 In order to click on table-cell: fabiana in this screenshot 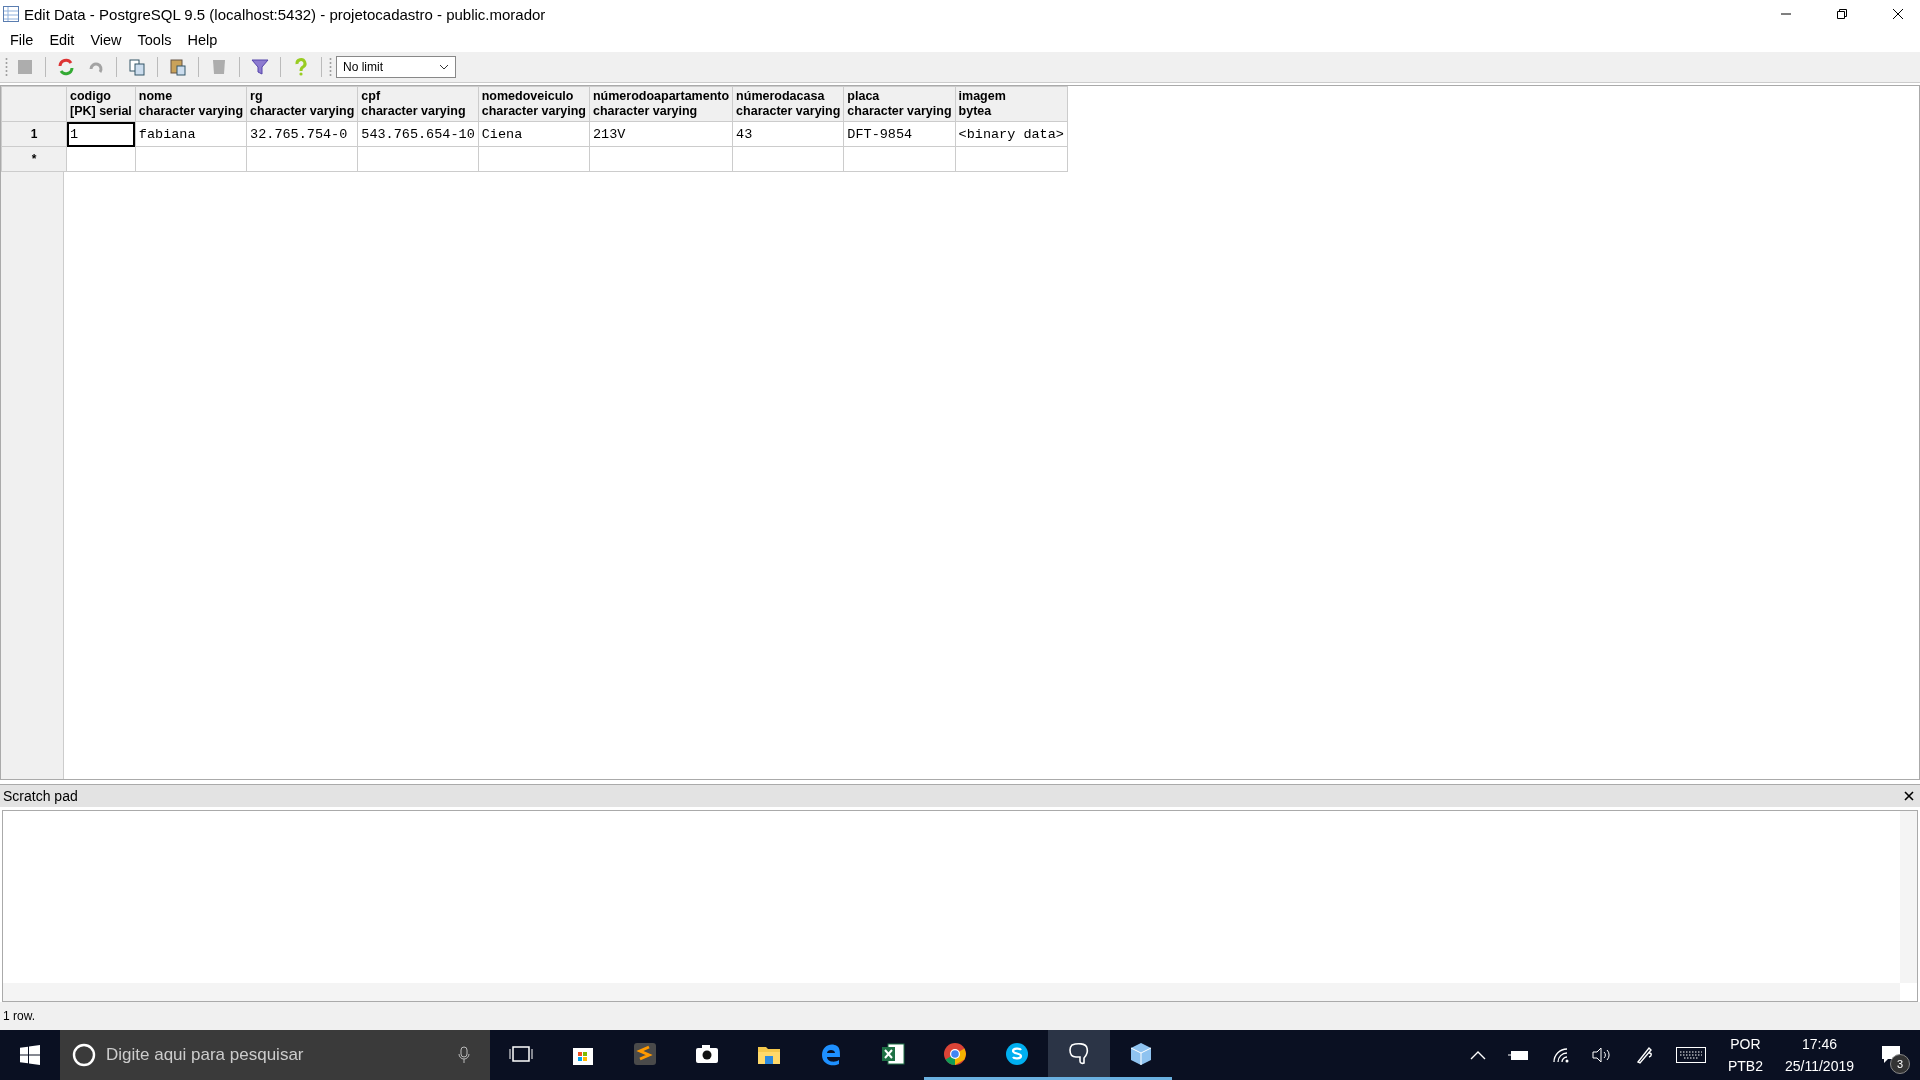, I will do `click(191, 134)`.